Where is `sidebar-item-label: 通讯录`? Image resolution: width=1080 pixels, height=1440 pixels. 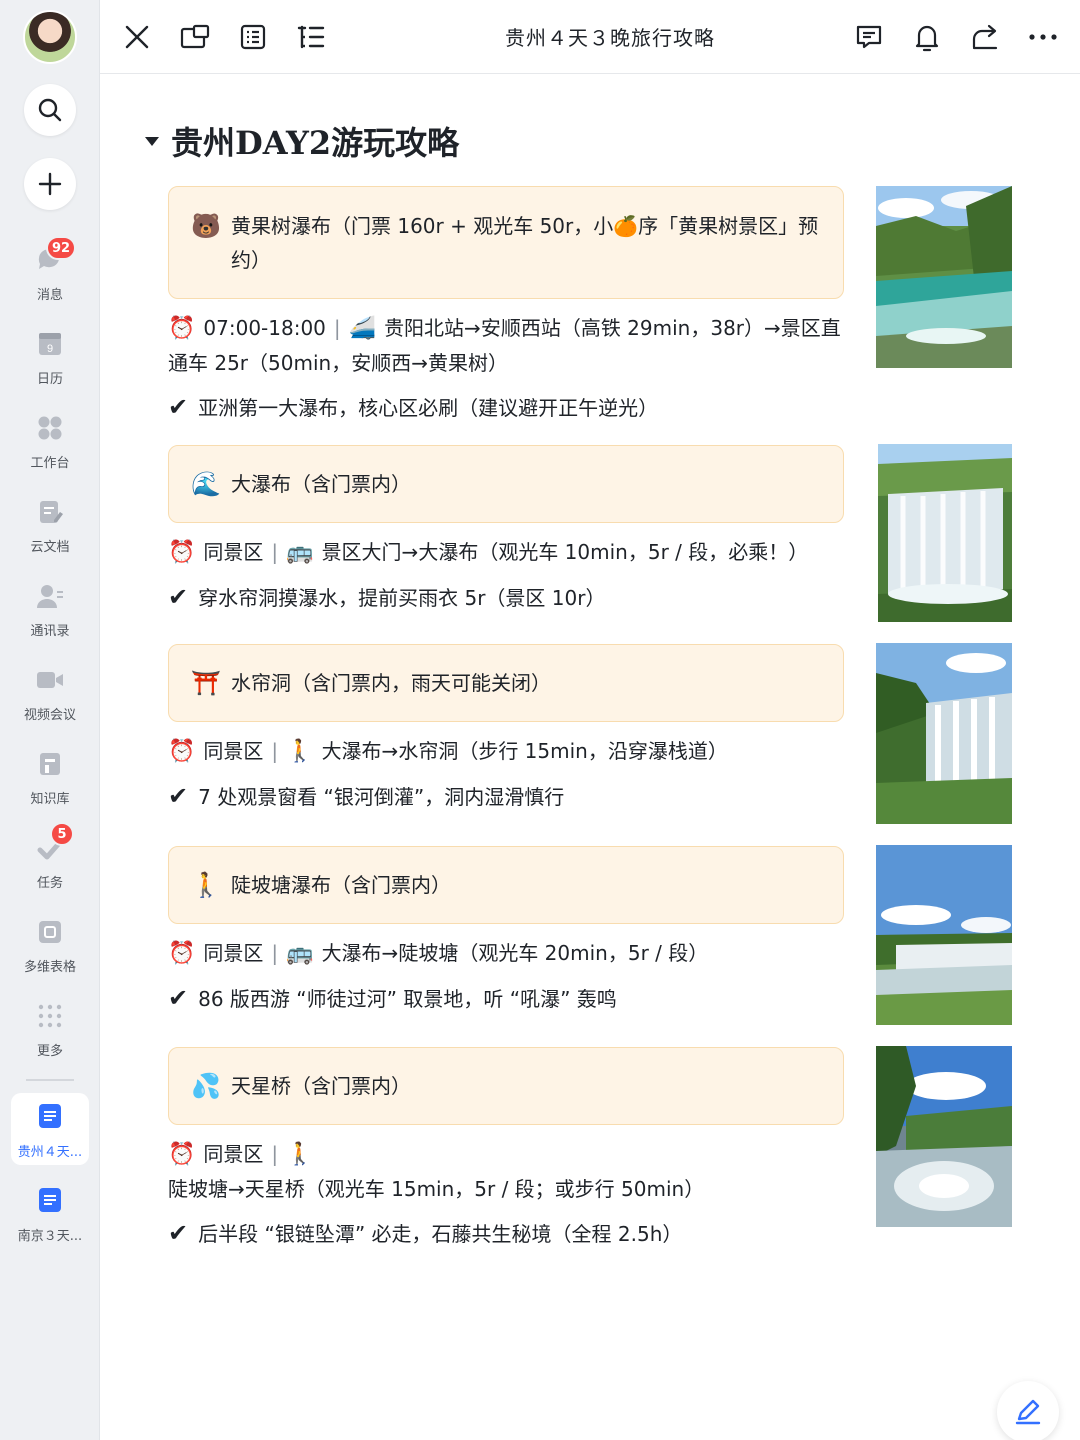
sidebar-item-label: 通讯录 is located at coordinates (50, 631).